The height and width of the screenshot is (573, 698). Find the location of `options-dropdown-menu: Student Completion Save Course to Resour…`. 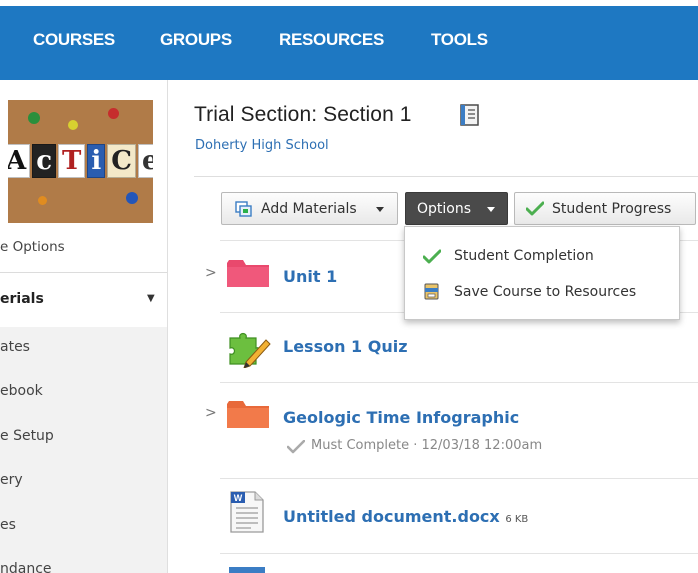

options-dropdown-menu: Student Completion Save Course to Resour… is located at coordinates (542, 273).